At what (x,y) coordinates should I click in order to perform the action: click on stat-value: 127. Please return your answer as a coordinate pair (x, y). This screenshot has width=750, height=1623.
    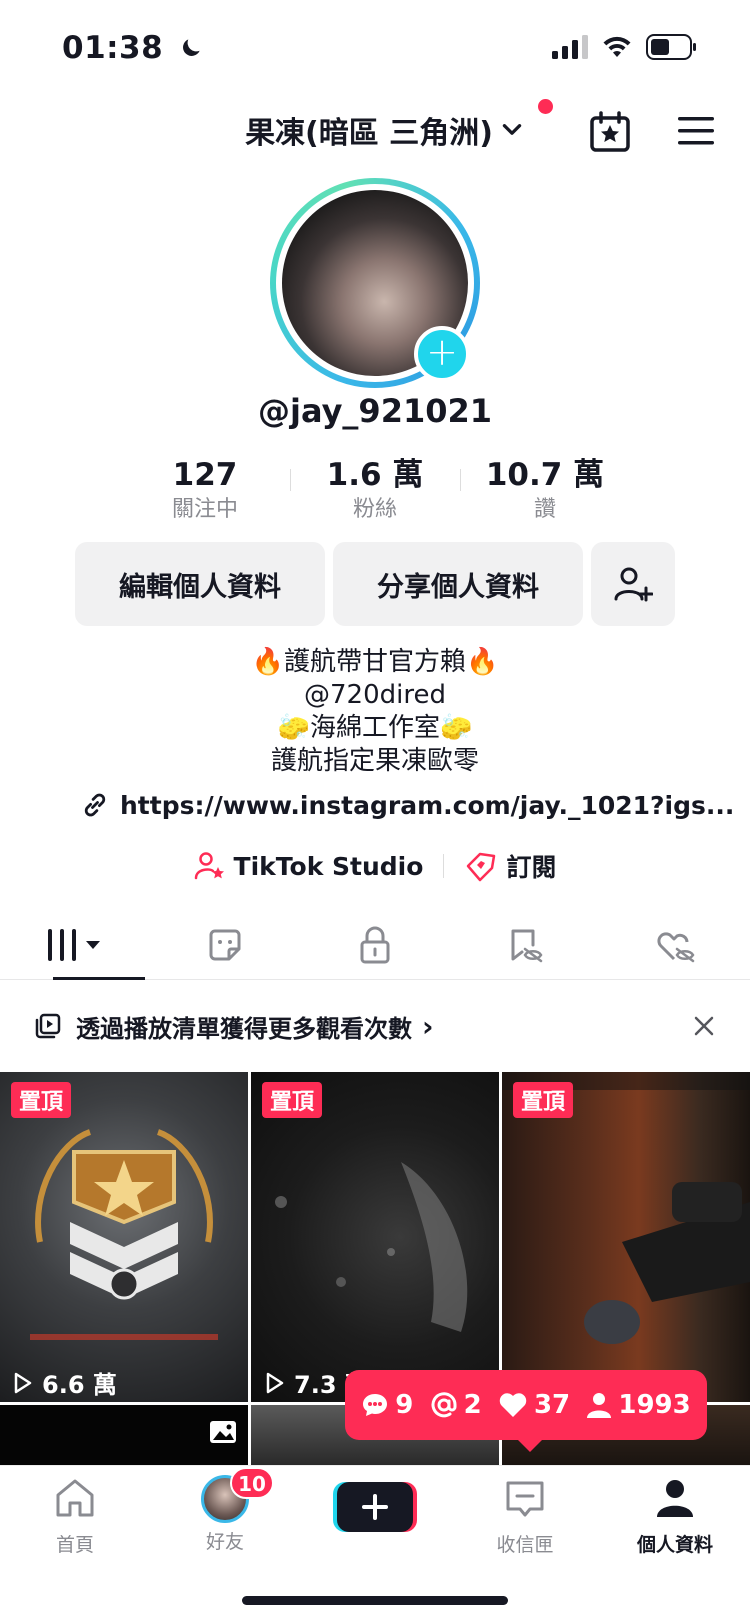
    Looking at the image, I should click on (205, 475).